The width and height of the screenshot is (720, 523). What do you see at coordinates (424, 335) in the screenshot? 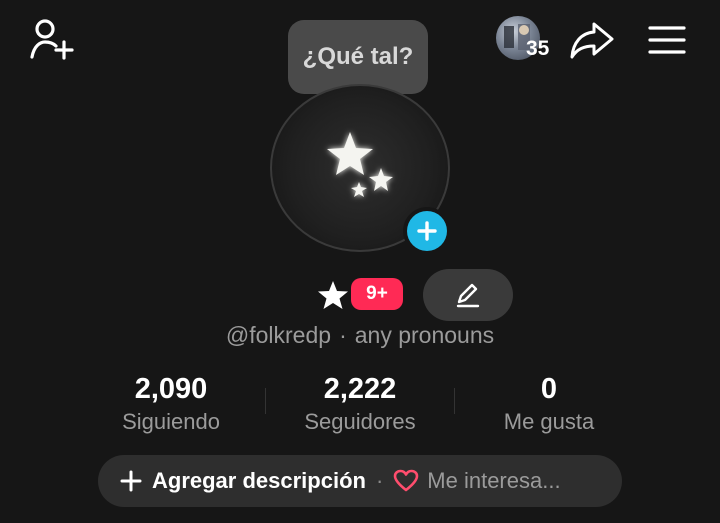
I see `pronouns: any pronouns` at bounding box center [424, 335].